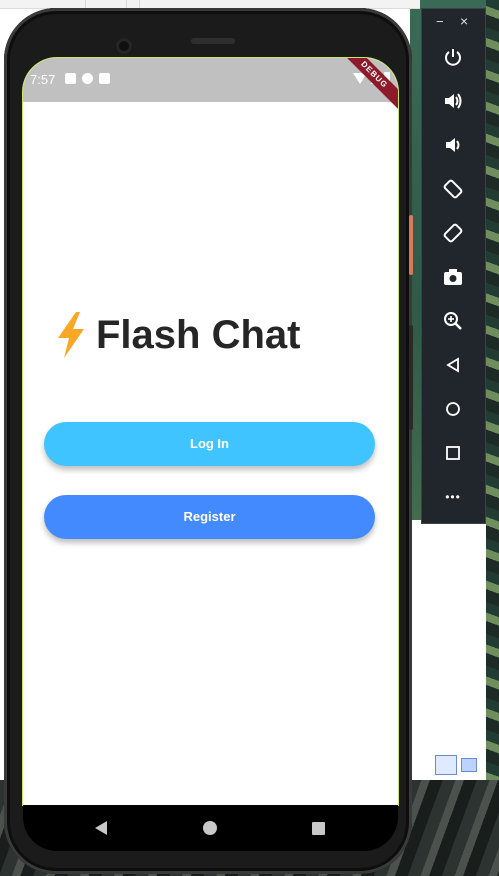 The height and width of the screenshot is (876, 499). I want to click on emulator-overview-icon, so click(453, 453).